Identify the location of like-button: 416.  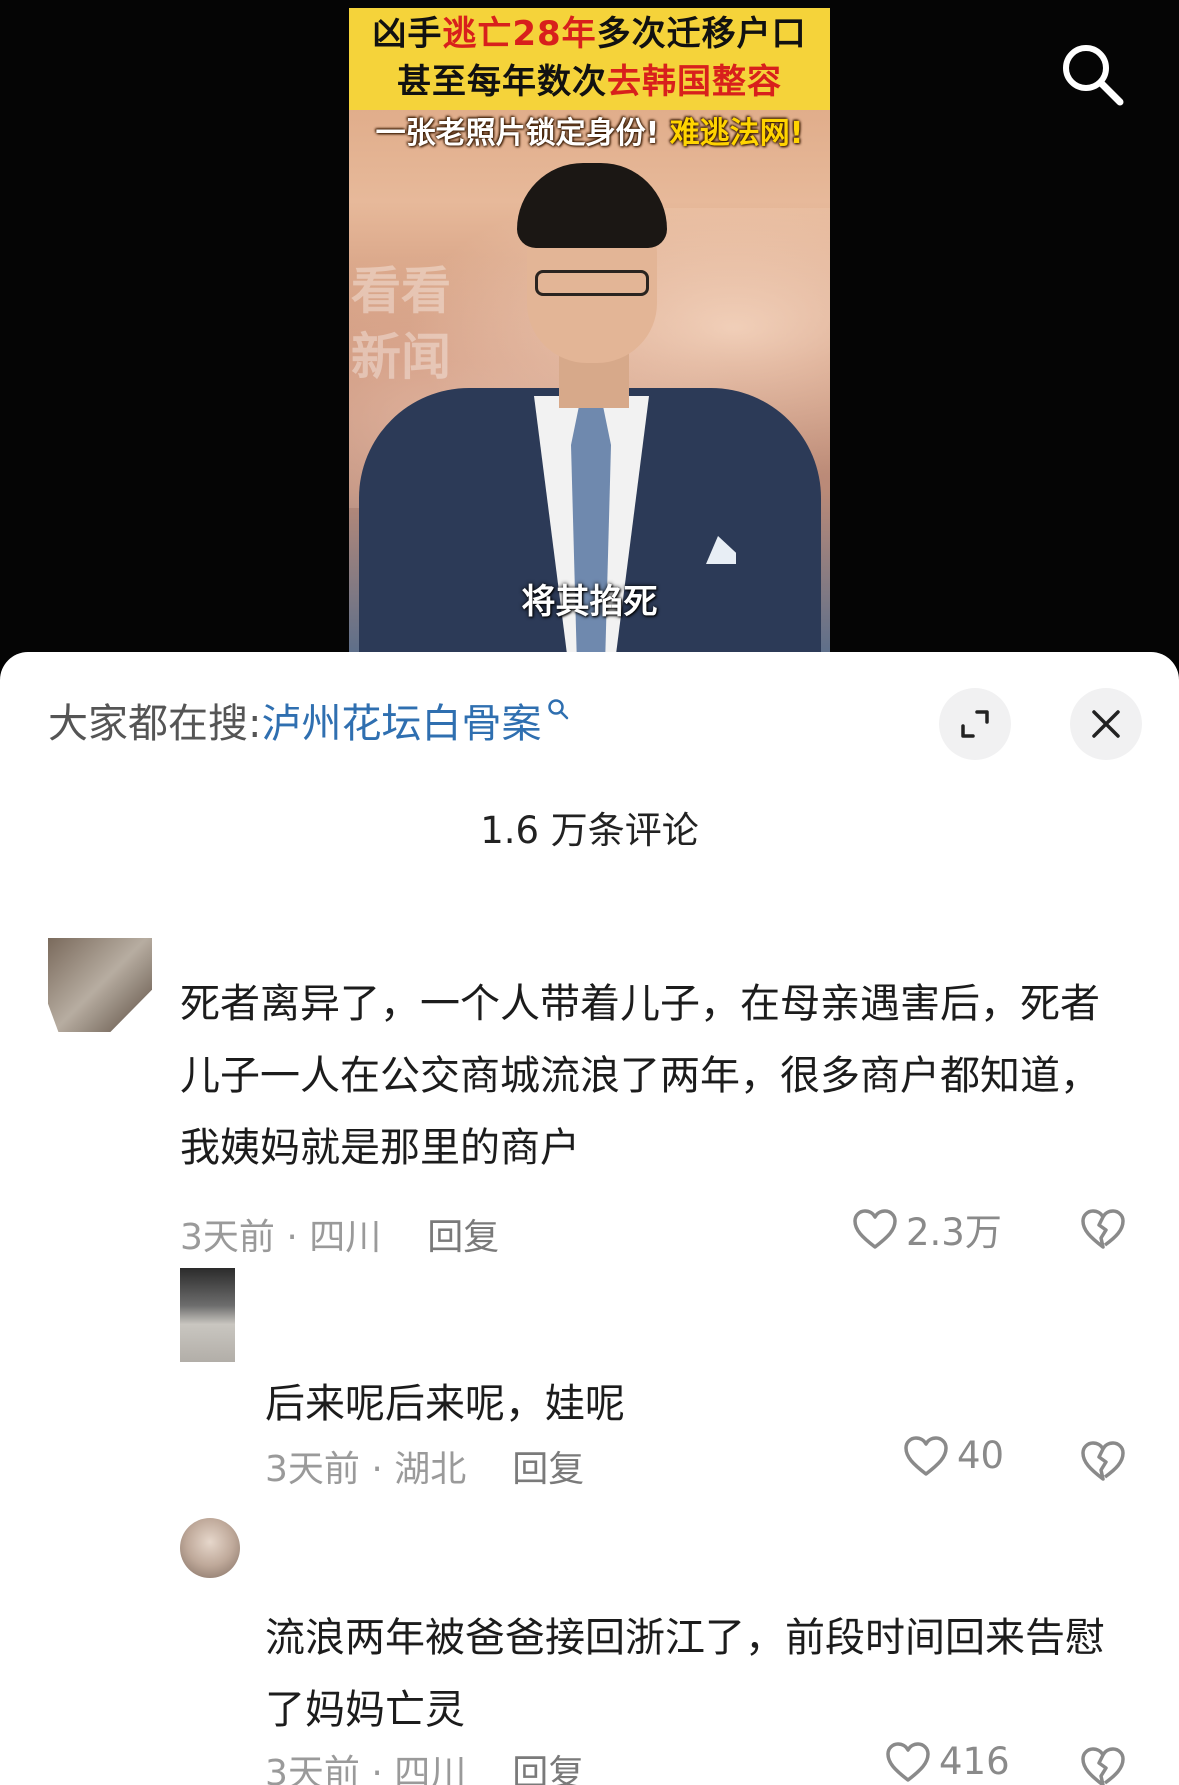
(947, 1761).